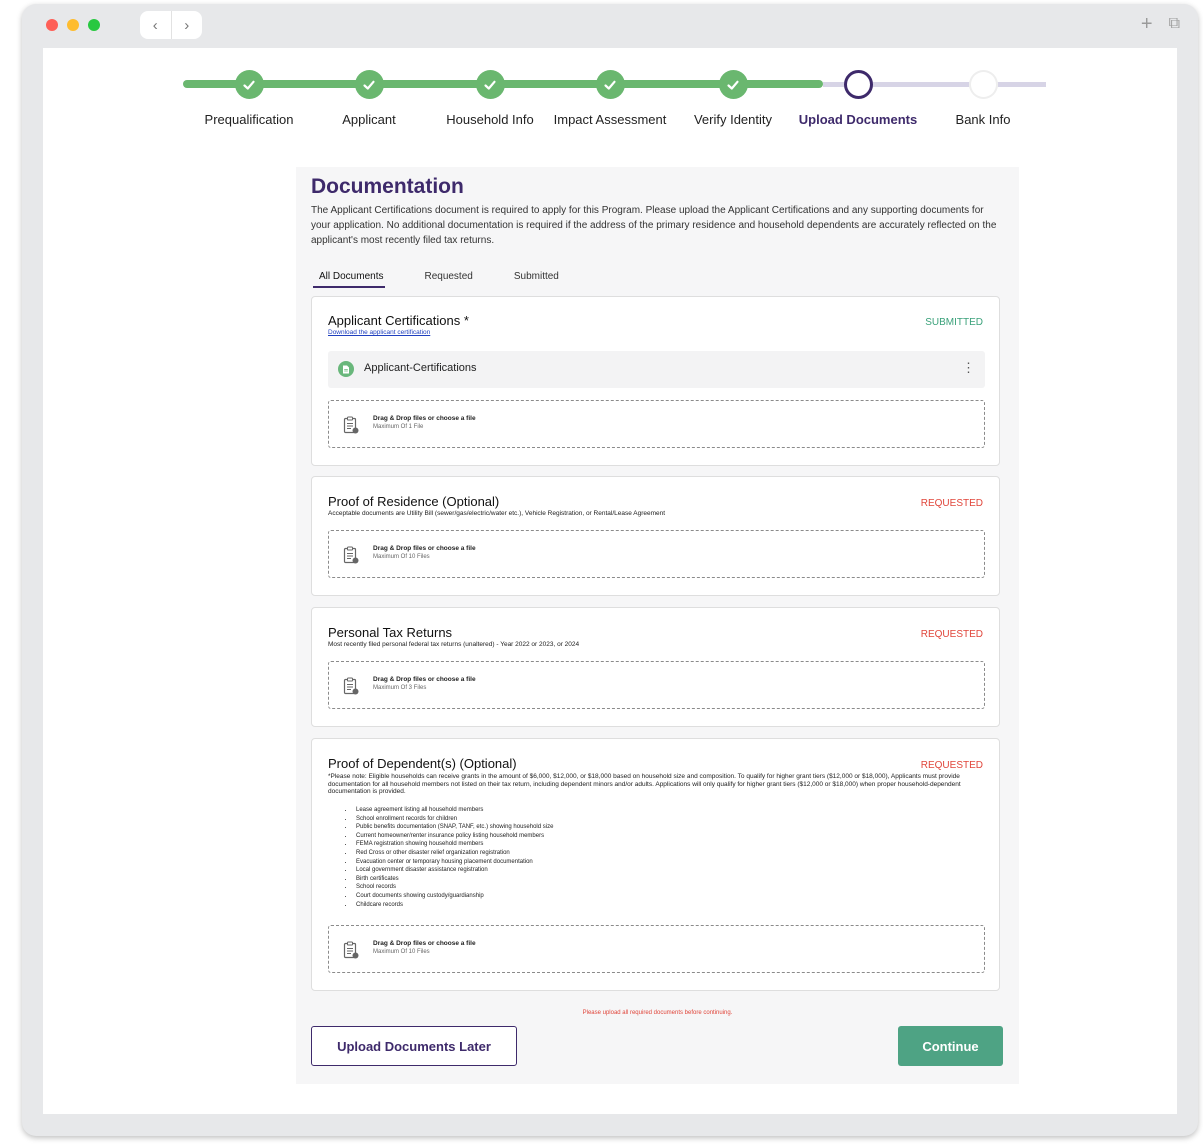  What do you see at coordinates (346, 369) in the screenshot?
I see `document-icon` at bounding box center [346, 369].